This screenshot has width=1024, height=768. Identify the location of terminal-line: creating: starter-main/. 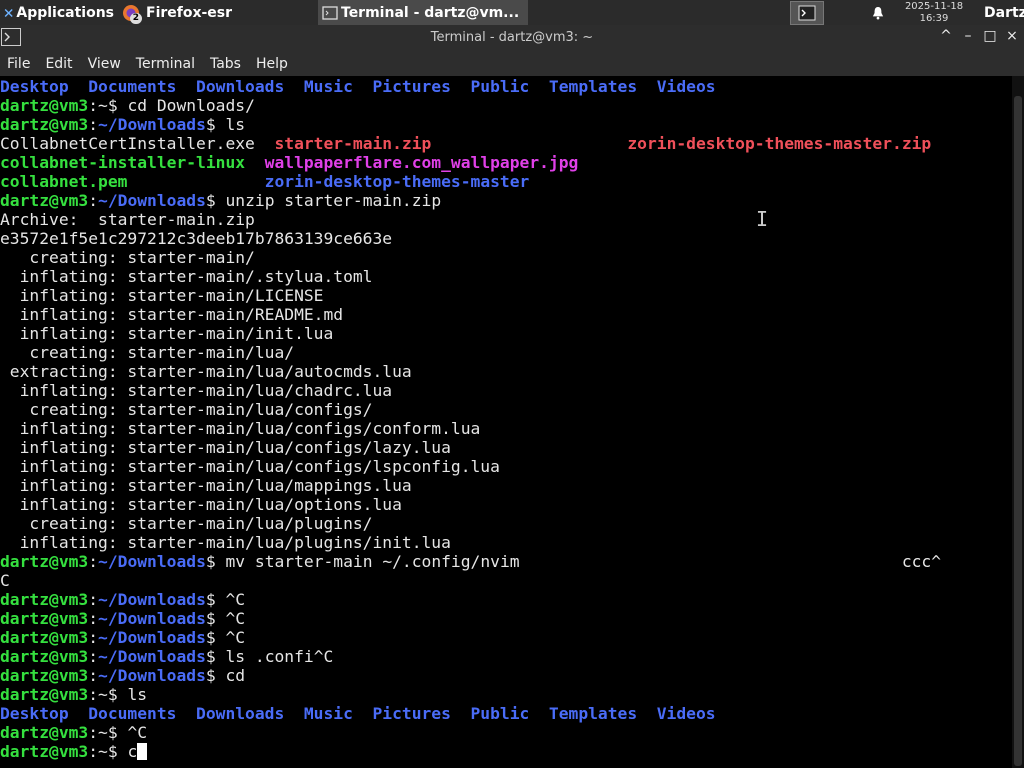
(505, 257).